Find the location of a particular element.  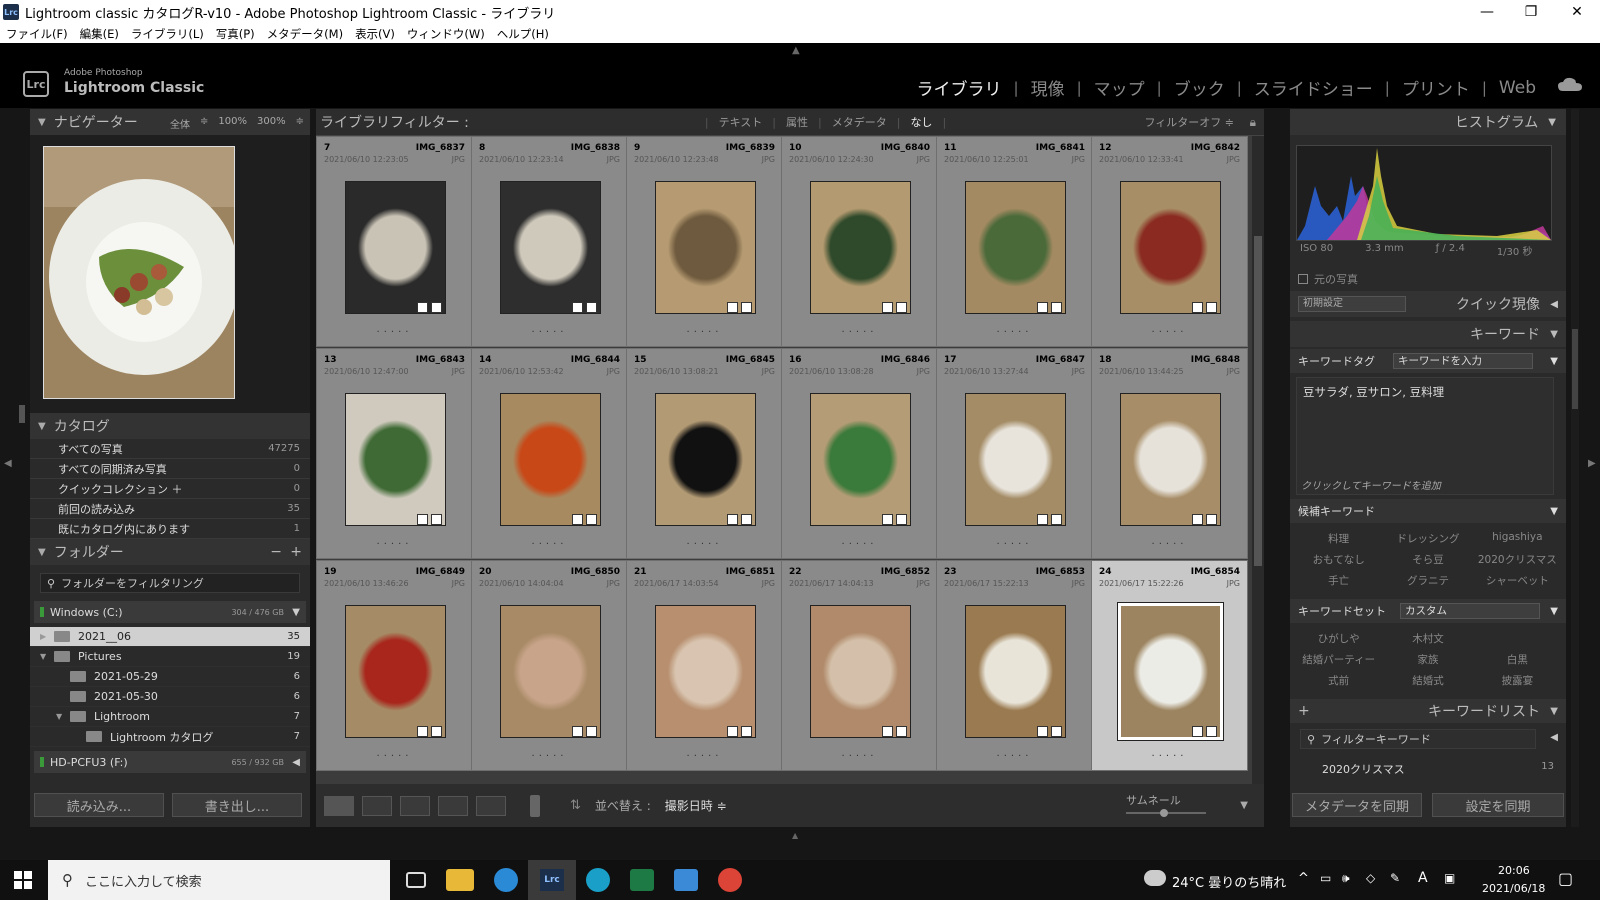

weather-icon is located at coordinates (1155, 878).